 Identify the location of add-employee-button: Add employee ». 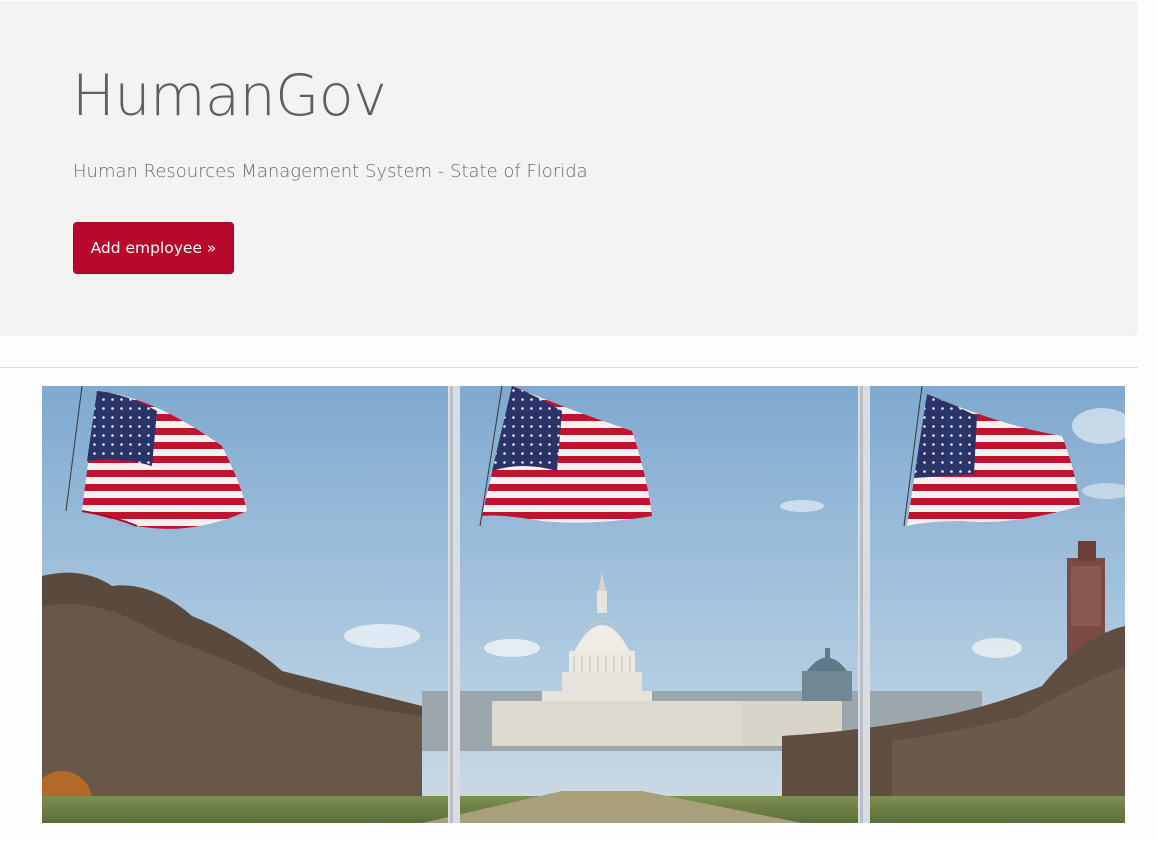
(153, 248).